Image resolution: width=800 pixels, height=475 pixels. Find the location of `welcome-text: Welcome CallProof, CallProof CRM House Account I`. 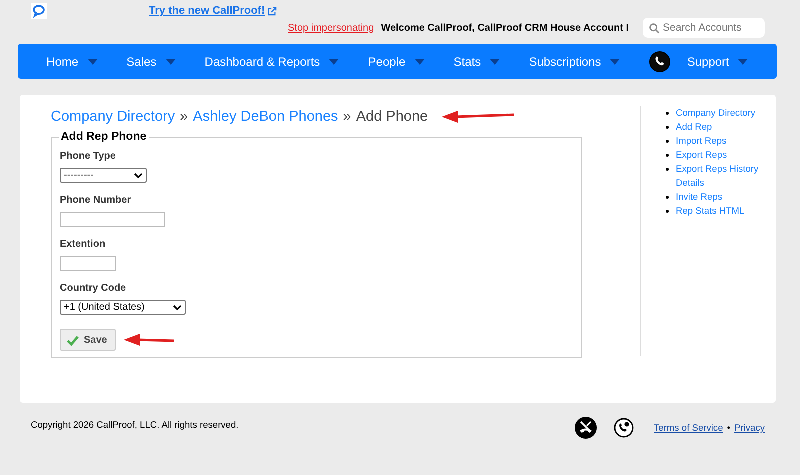

welcome-text: Welcome CallProof, CallProof CRM House Account I is located at coordinates (505, 28).